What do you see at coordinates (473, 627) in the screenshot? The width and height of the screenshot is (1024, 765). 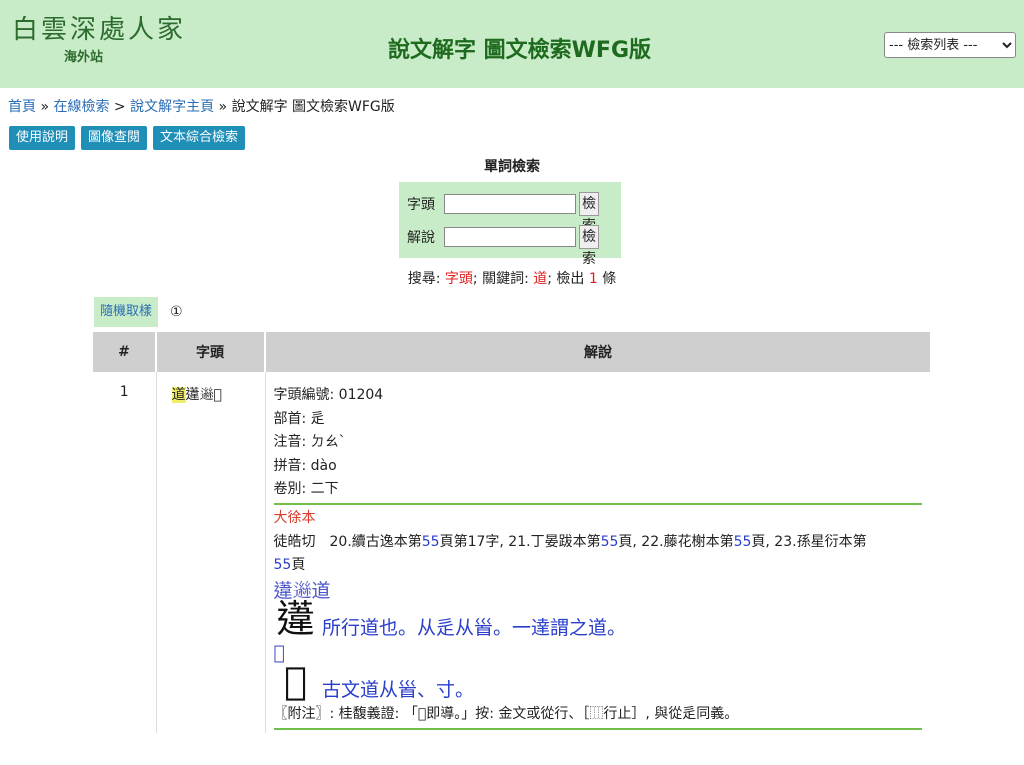 I see `entry-explanation: 所行道也。从辵从𩠐。一達謂之道。` at bounding box center [473, 627].